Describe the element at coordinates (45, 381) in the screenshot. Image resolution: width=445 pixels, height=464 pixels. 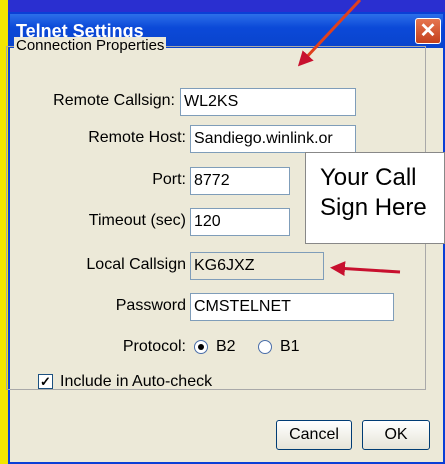
I see `auto-check-checkbox: ✓` at that location.